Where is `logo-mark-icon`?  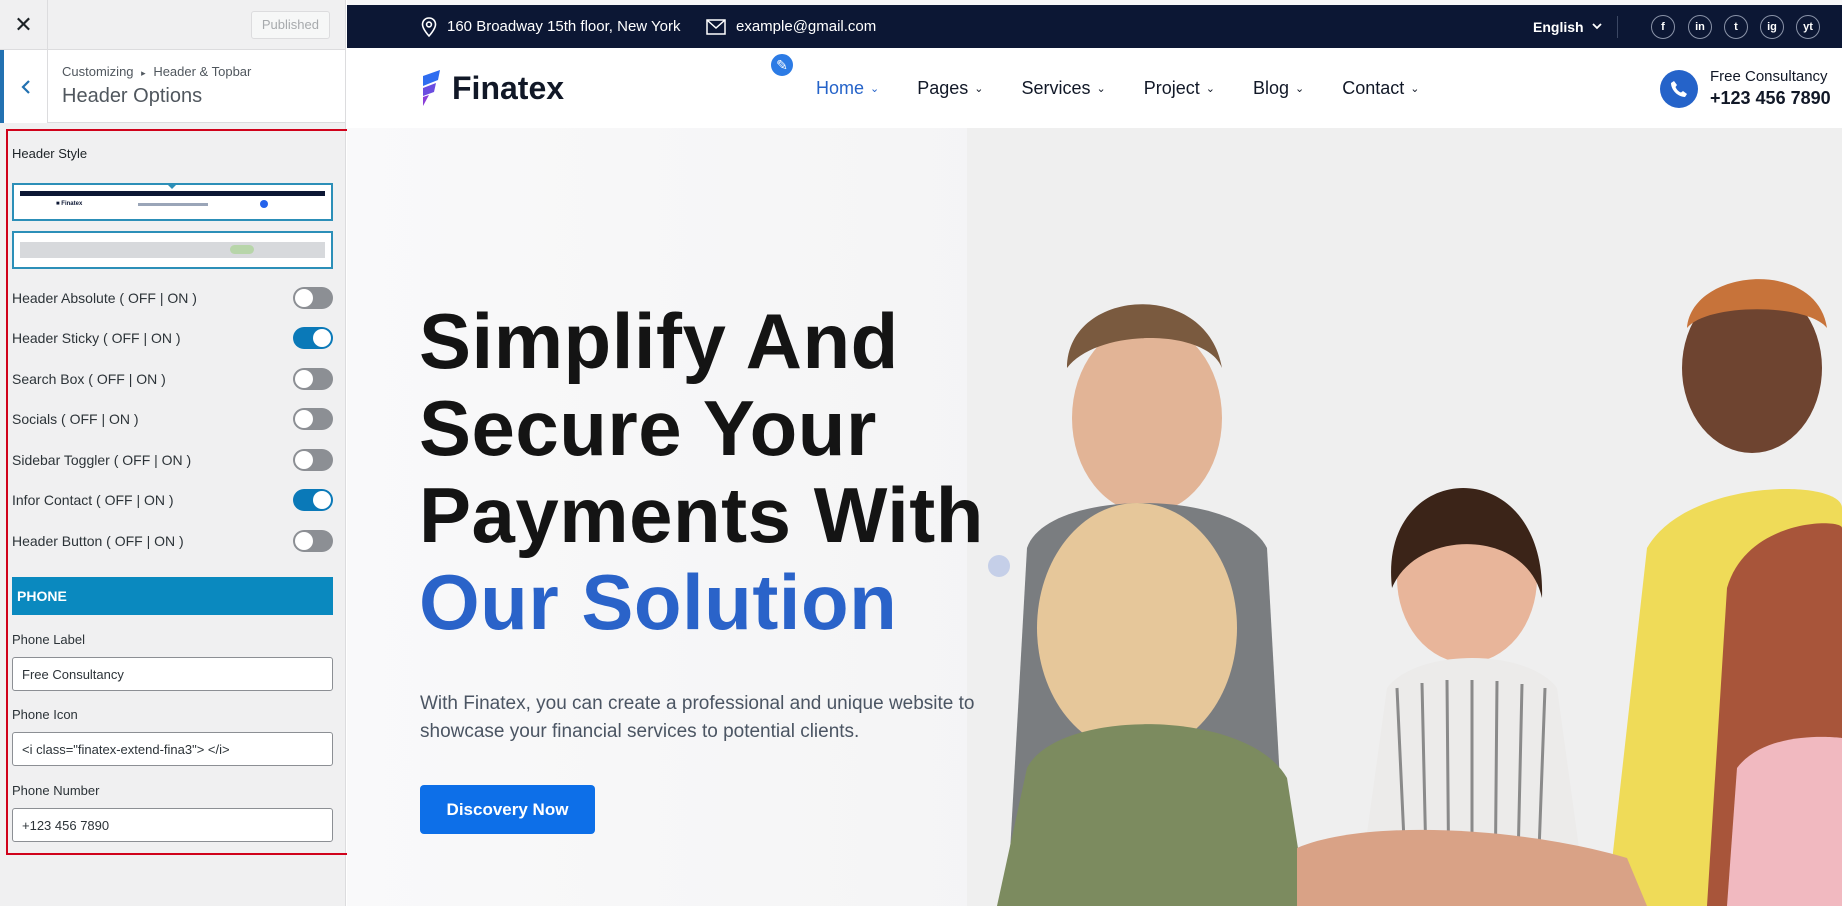 logo-mark-icon is located at coordinates (431, 88).